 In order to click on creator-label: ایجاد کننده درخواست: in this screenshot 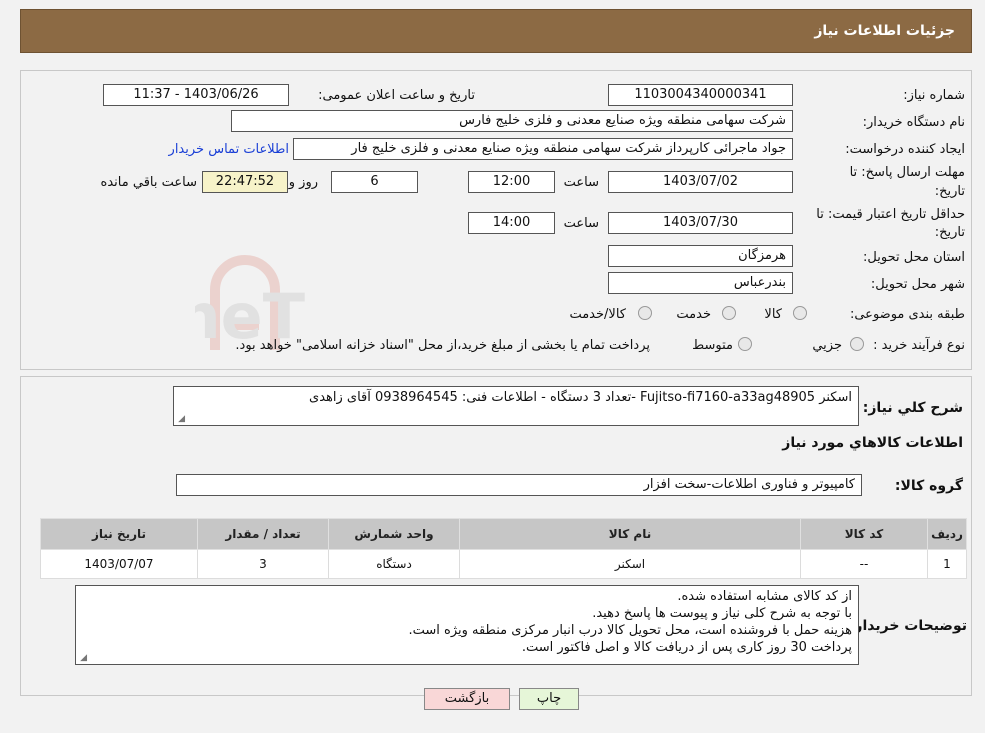, I will do `click(905, 149)`.